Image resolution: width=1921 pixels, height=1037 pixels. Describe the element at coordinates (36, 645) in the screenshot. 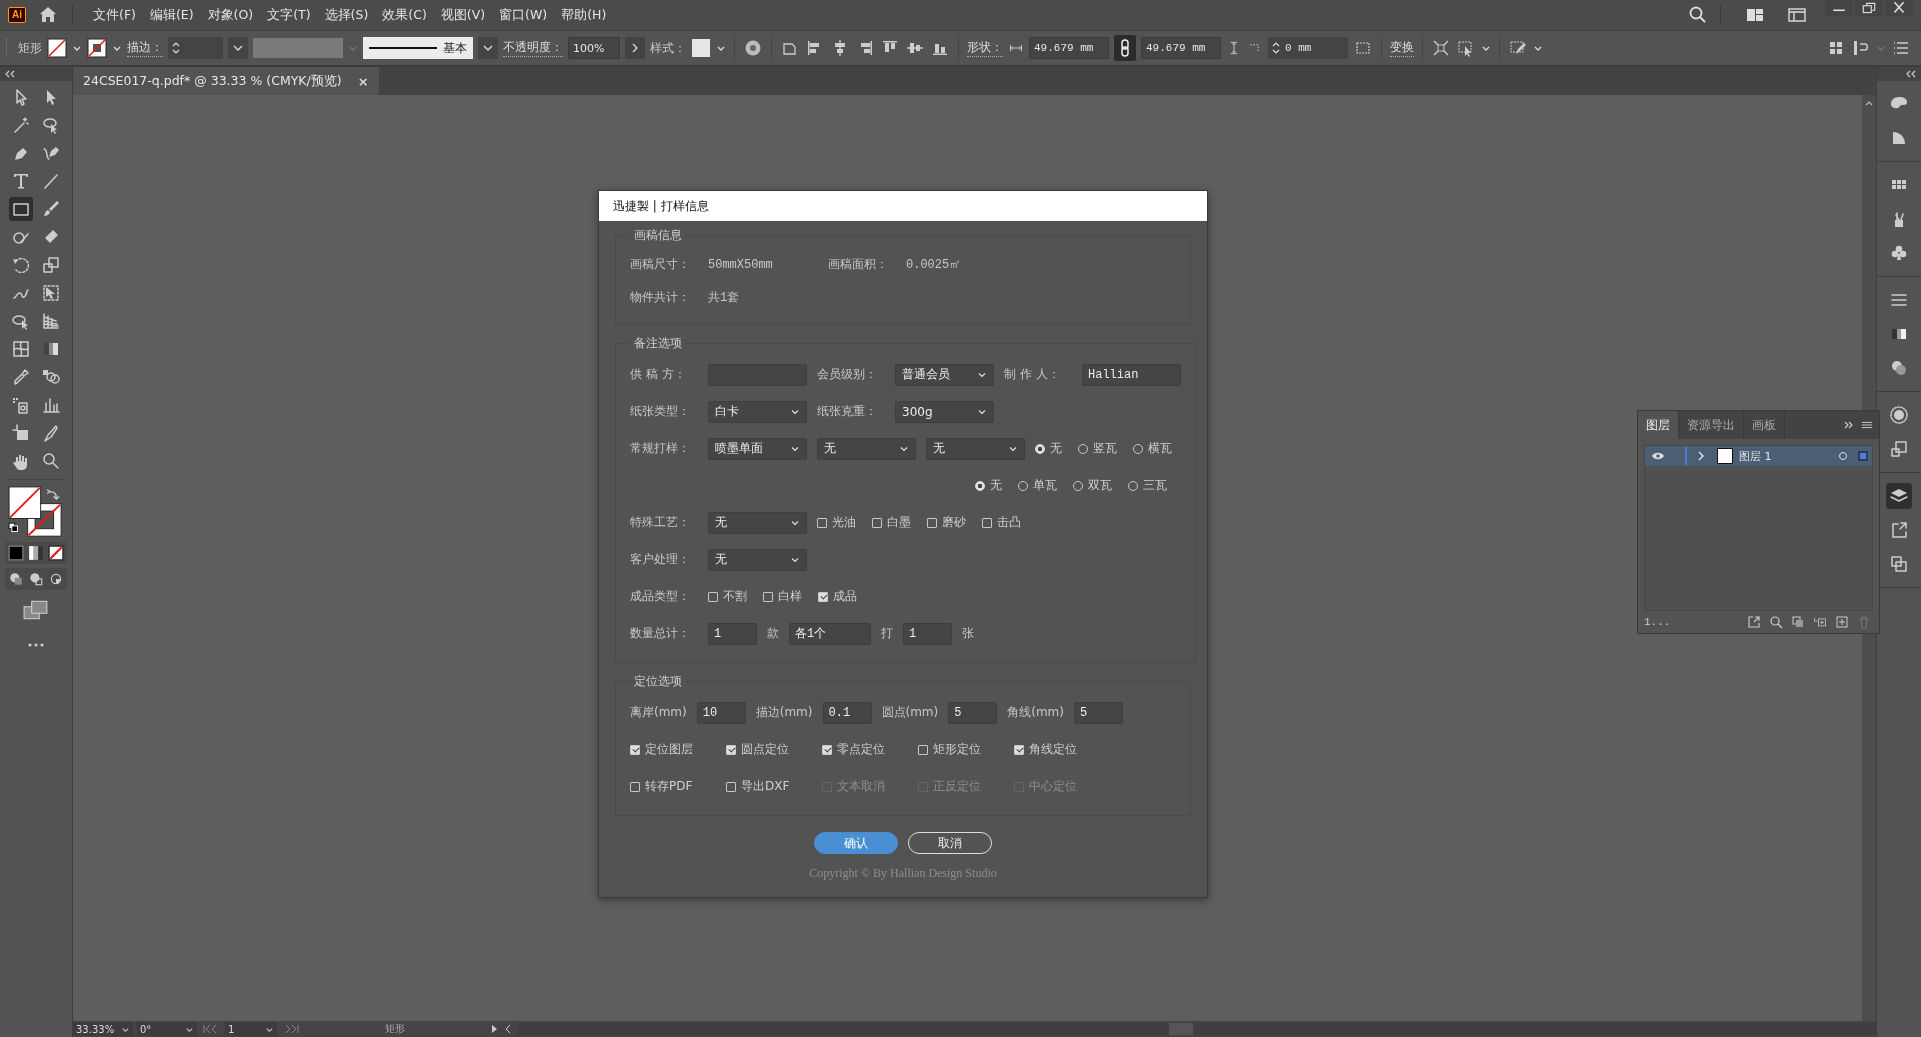

I see `more-icon` at that location.